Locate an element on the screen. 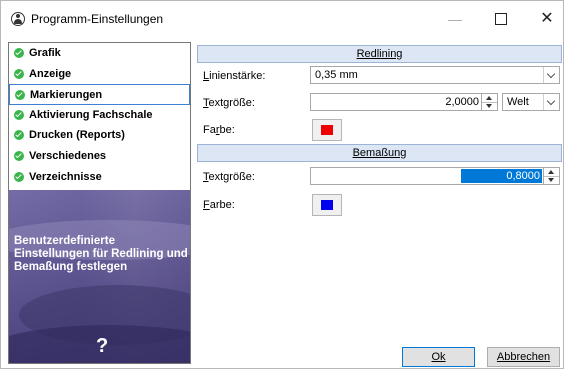 Image resolution: width=564 pixels, height=369 pixels. section-header-redlining: Redlining is located at coordinates (379, 54).